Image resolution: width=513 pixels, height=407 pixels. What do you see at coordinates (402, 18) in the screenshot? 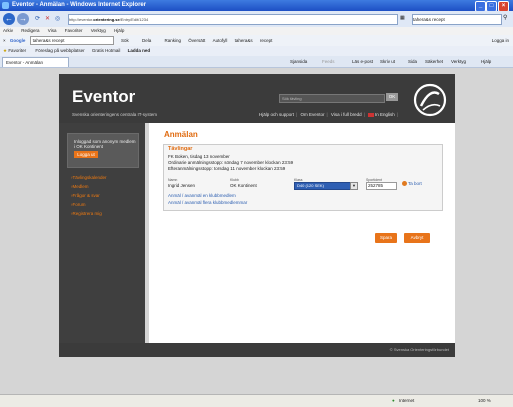
I see `compat-view-icon: ▦` at bounding box center [402, 18].